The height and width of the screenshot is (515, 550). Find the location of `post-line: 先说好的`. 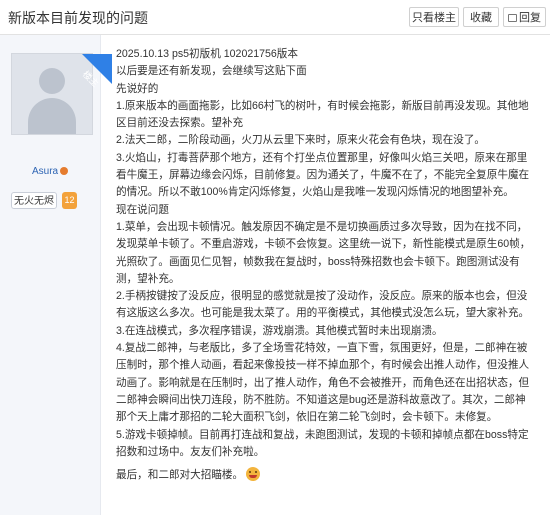

post-line: 先说好的 is located at coordinates (137, 88).